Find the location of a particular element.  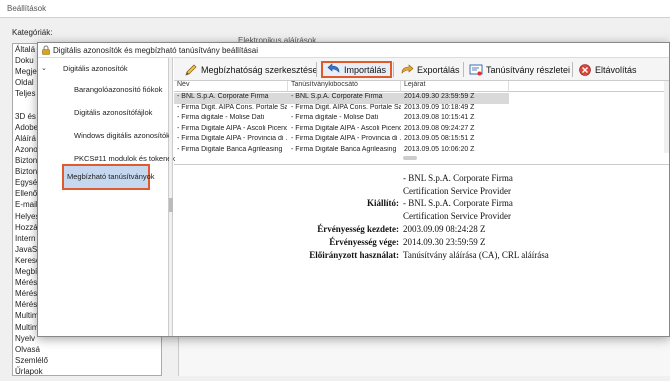

category-list-item: Olvasá is located at coordinates (27, 349).